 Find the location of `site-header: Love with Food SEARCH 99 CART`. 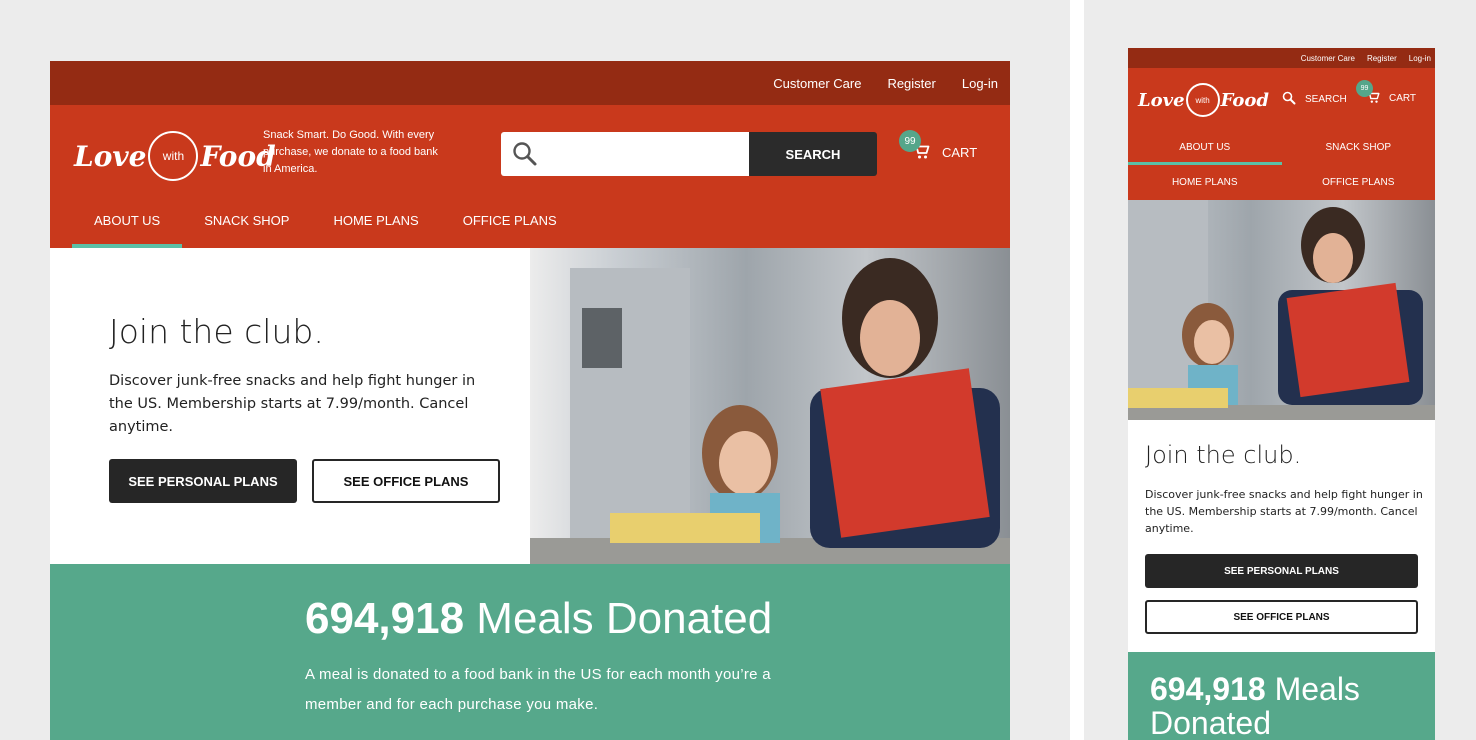

site-header: Love with Food SEARCH 99 CART is located at coordinates (1281, 99).